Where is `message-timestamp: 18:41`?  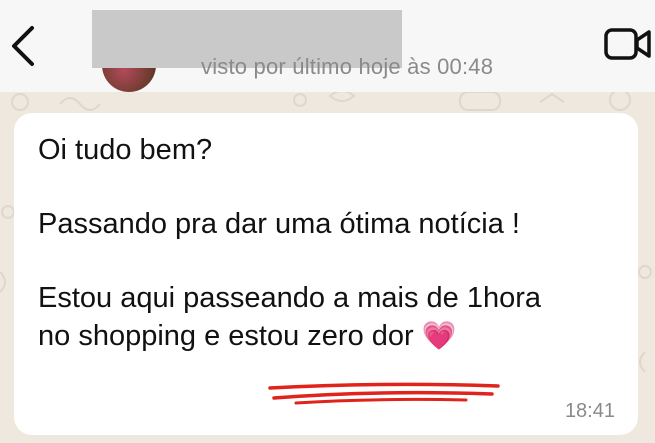
message-timestamp: 18:41 is located at coordinates (589, 411).